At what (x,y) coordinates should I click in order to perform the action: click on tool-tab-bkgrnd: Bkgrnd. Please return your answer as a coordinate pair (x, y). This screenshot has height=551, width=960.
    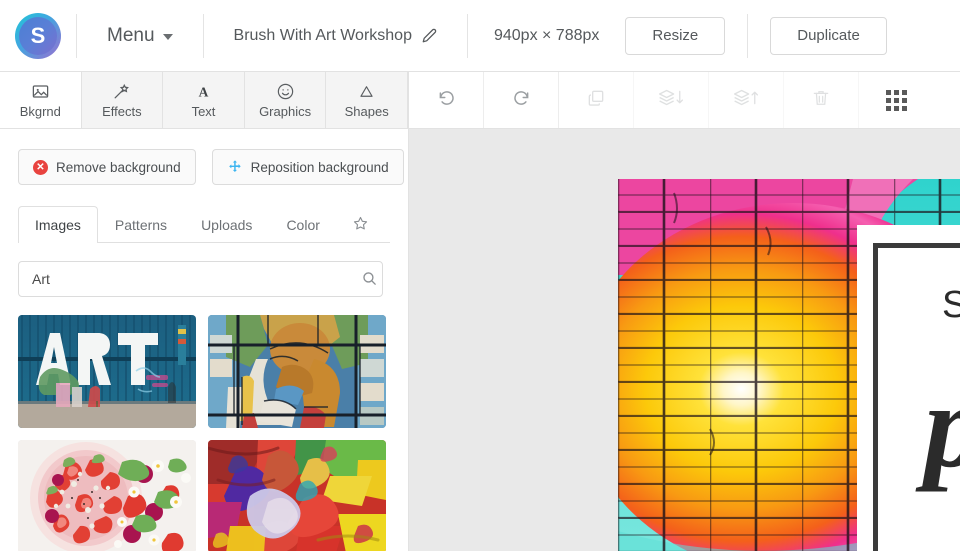
    Looking at the image, I should click on (41, 100).